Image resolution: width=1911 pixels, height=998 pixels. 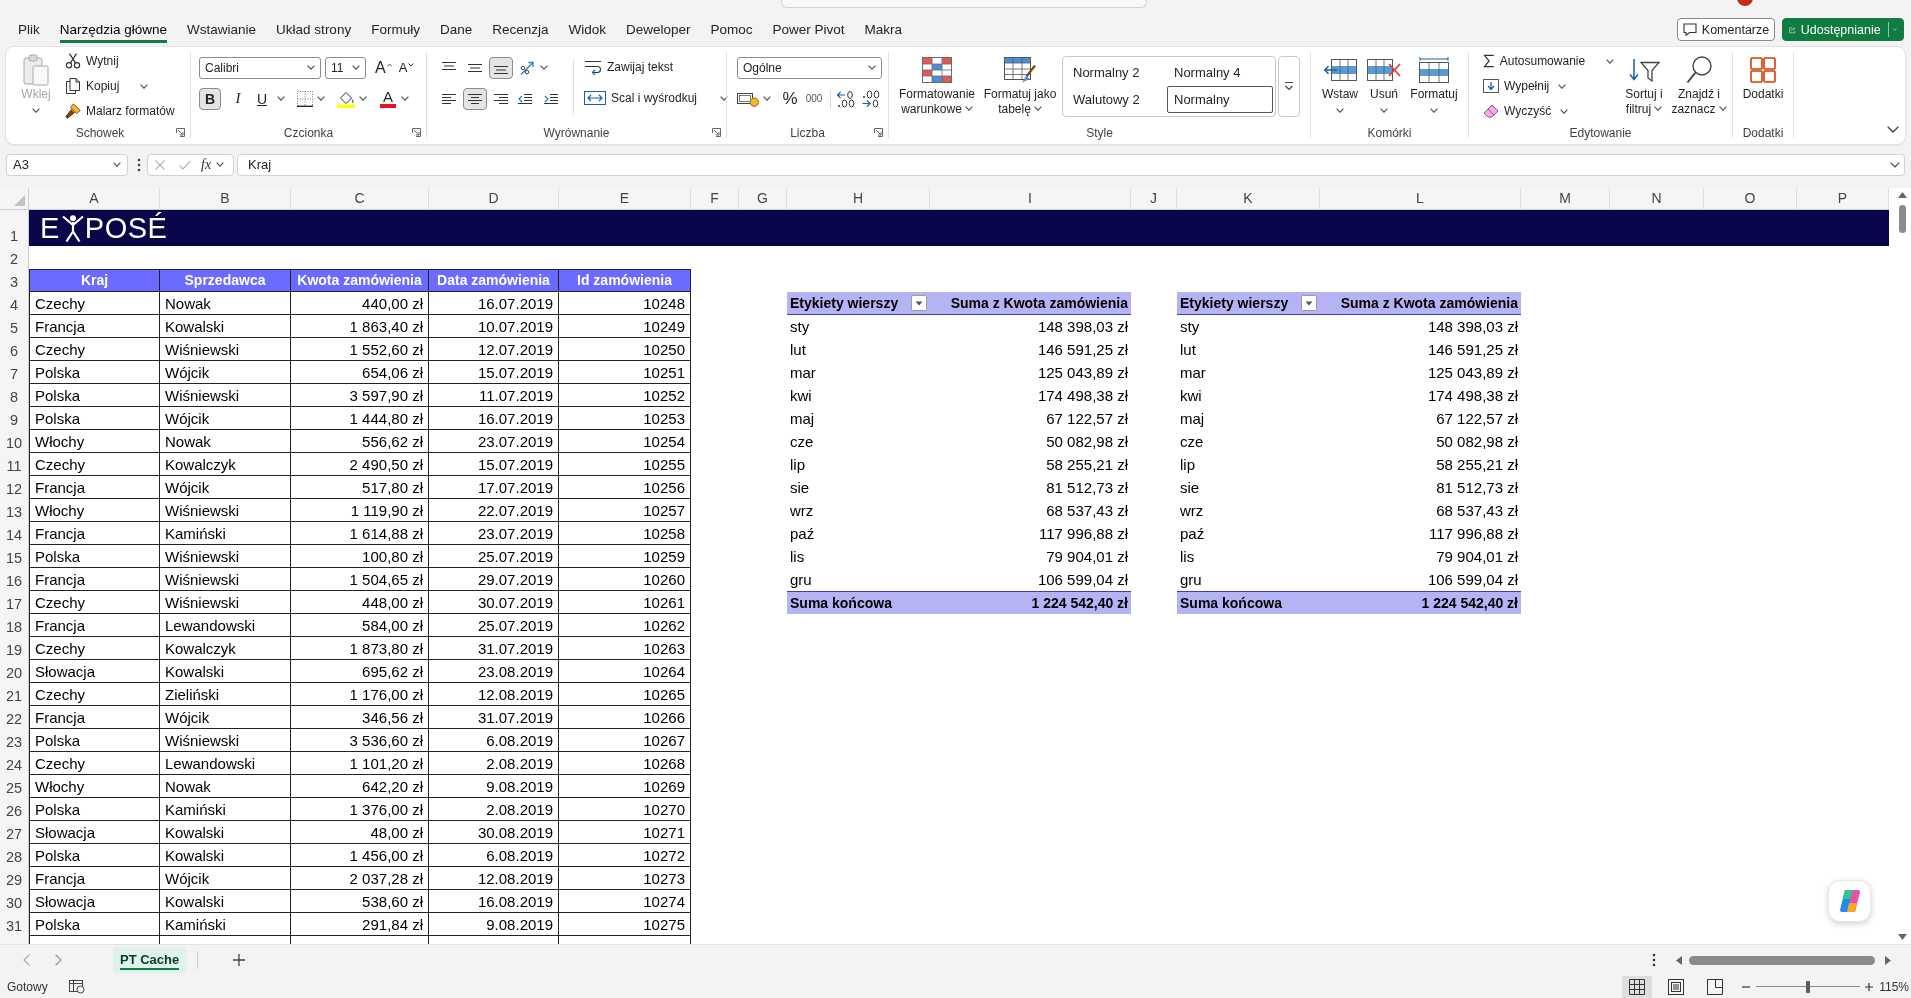 I want to click on ribbon-tab: Układ strony, so click(x=314, y=29).